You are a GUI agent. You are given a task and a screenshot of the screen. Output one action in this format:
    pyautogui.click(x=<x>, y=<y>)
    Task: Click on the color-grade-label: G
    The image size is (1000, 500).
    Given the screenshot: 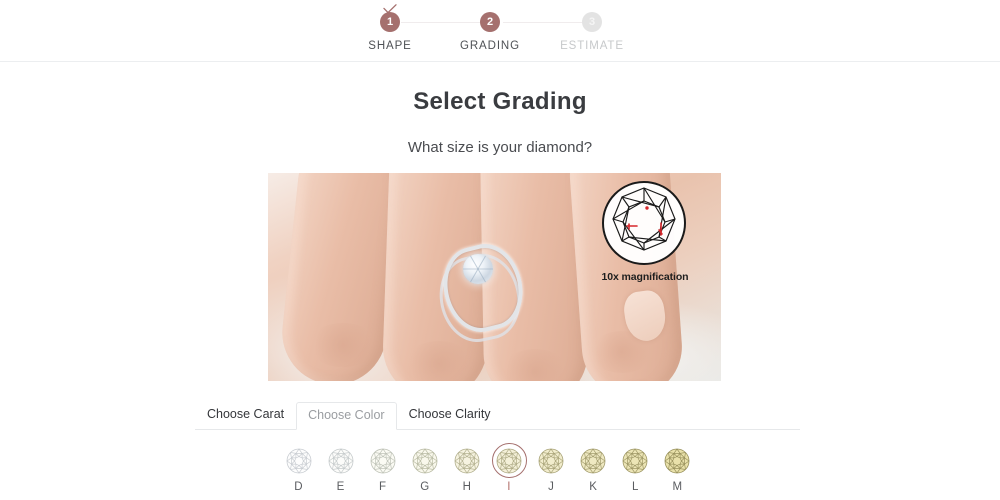 What is the action you would take?
    pyautogui.click(x=425, y=487)
    